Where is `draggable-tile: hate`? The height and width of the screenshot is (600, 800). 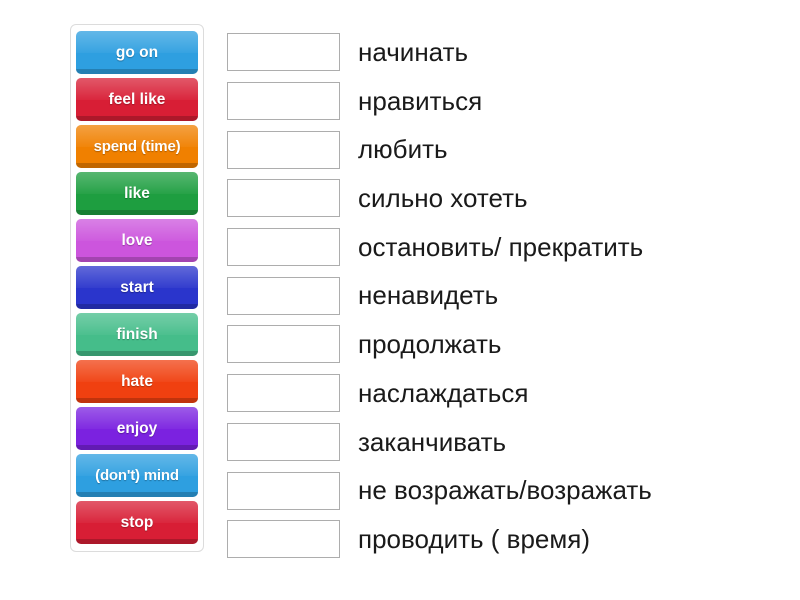 draggable-tile: hate is located at coordinates (137, 381).